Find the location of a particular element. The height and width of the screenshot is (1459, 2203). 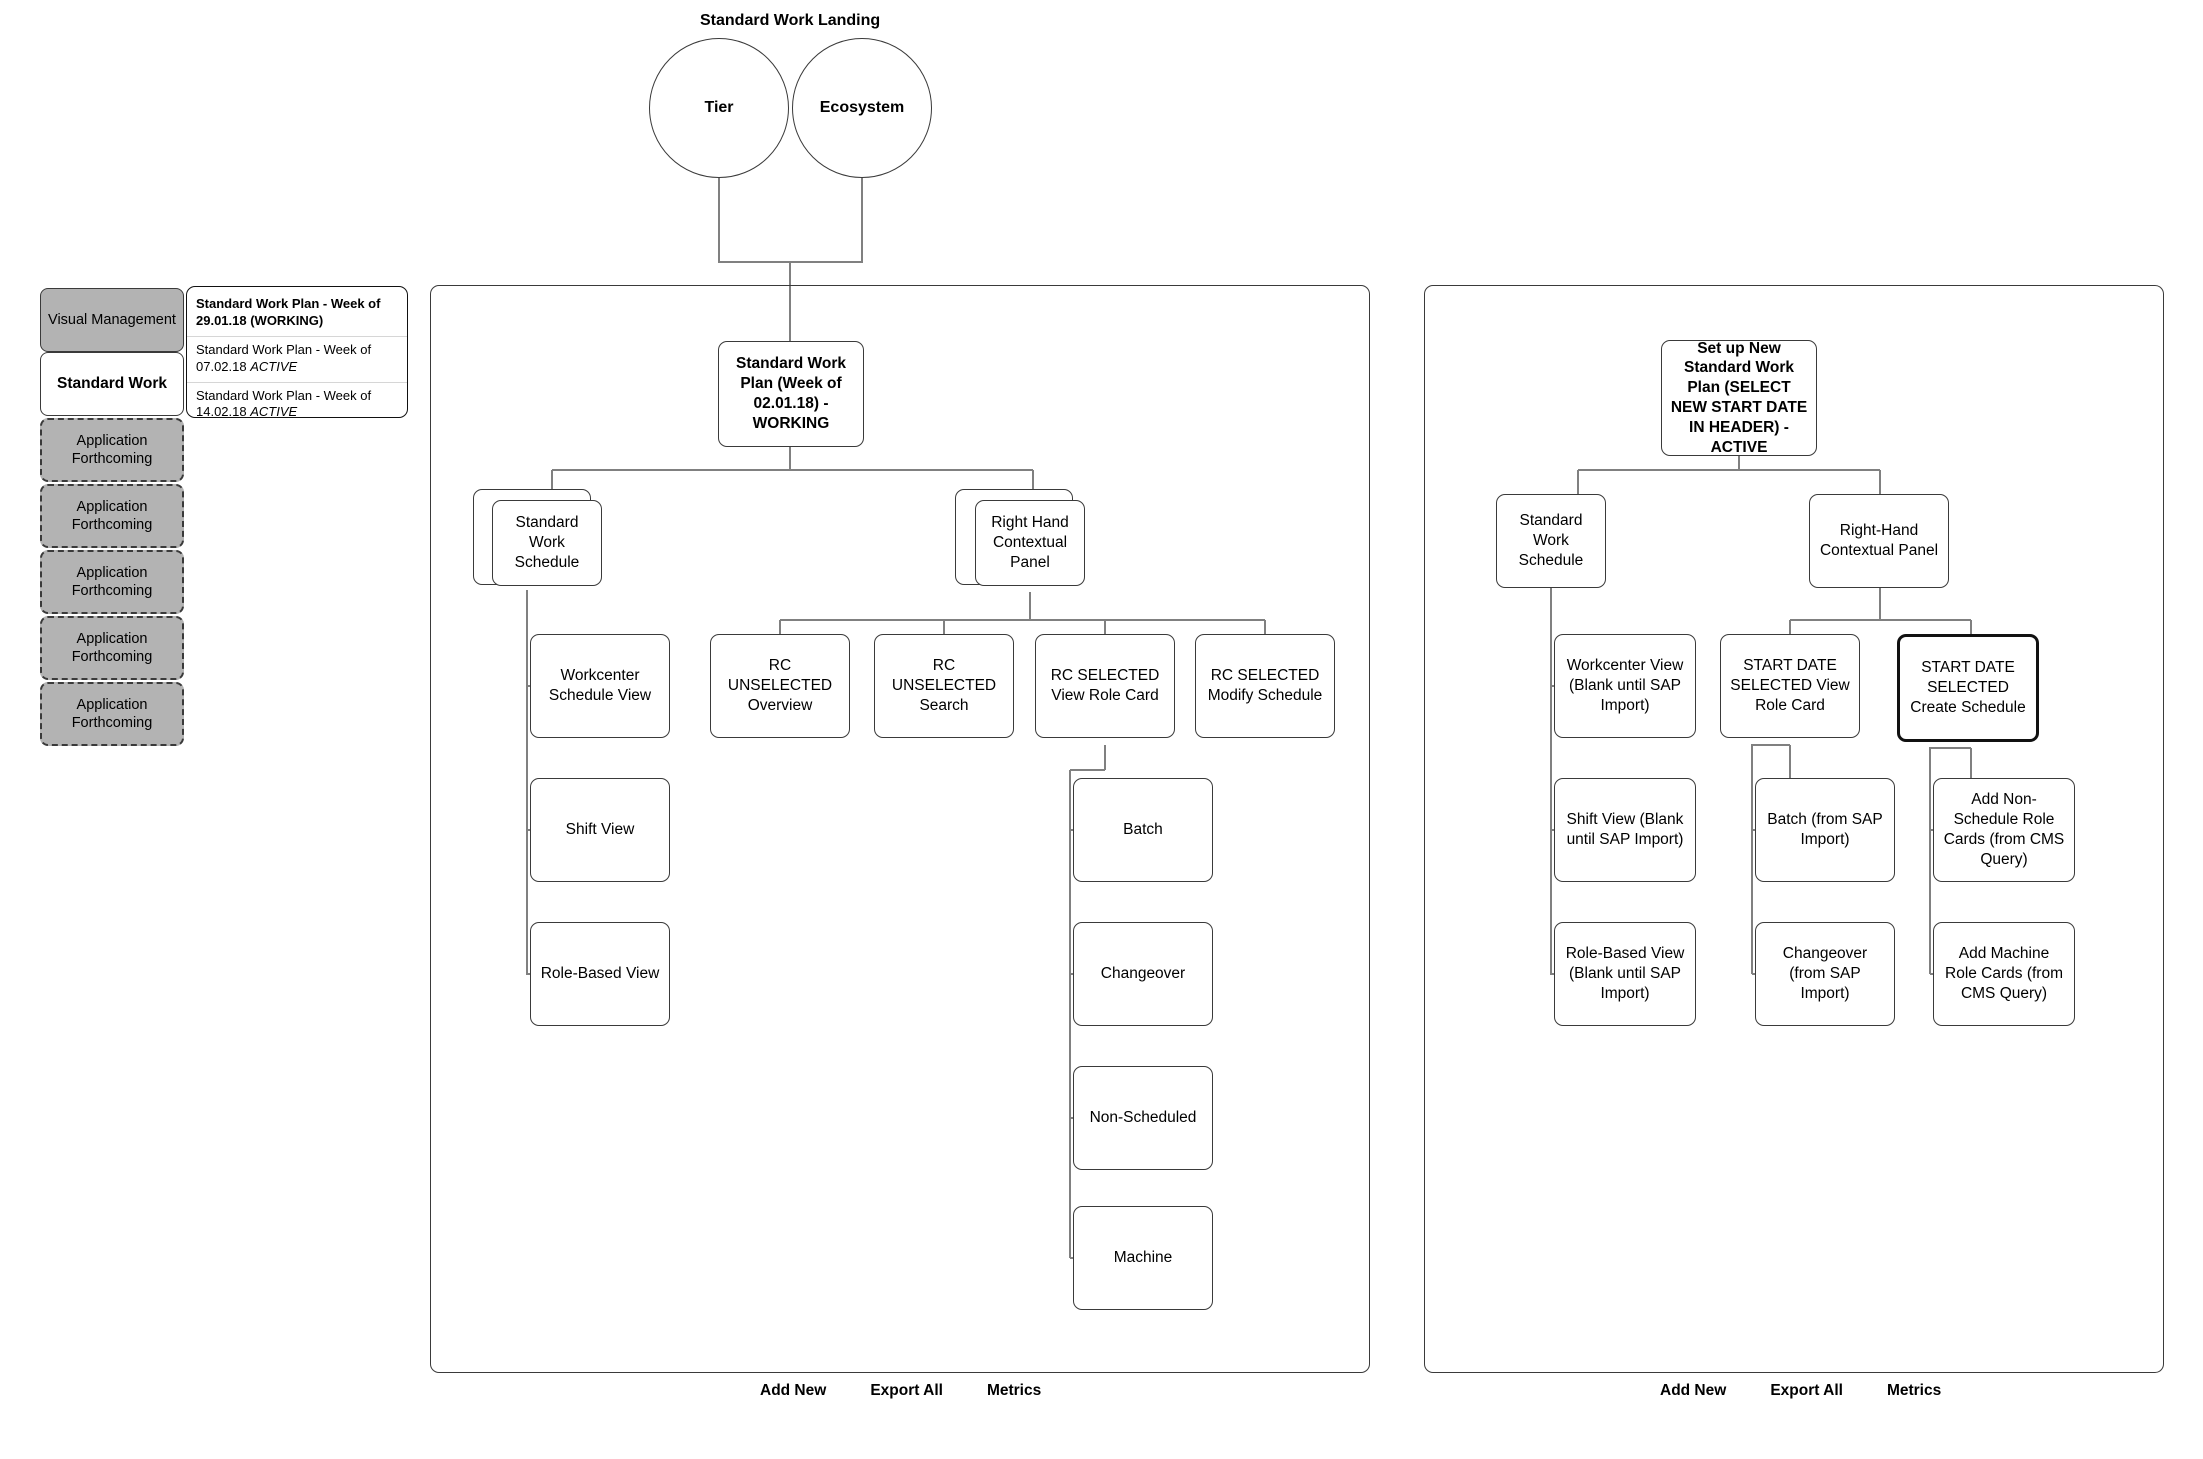

node-start-date-selected-view-role-card: START DATE SELECTED View Role Card is located at coordinates (1790, 686).